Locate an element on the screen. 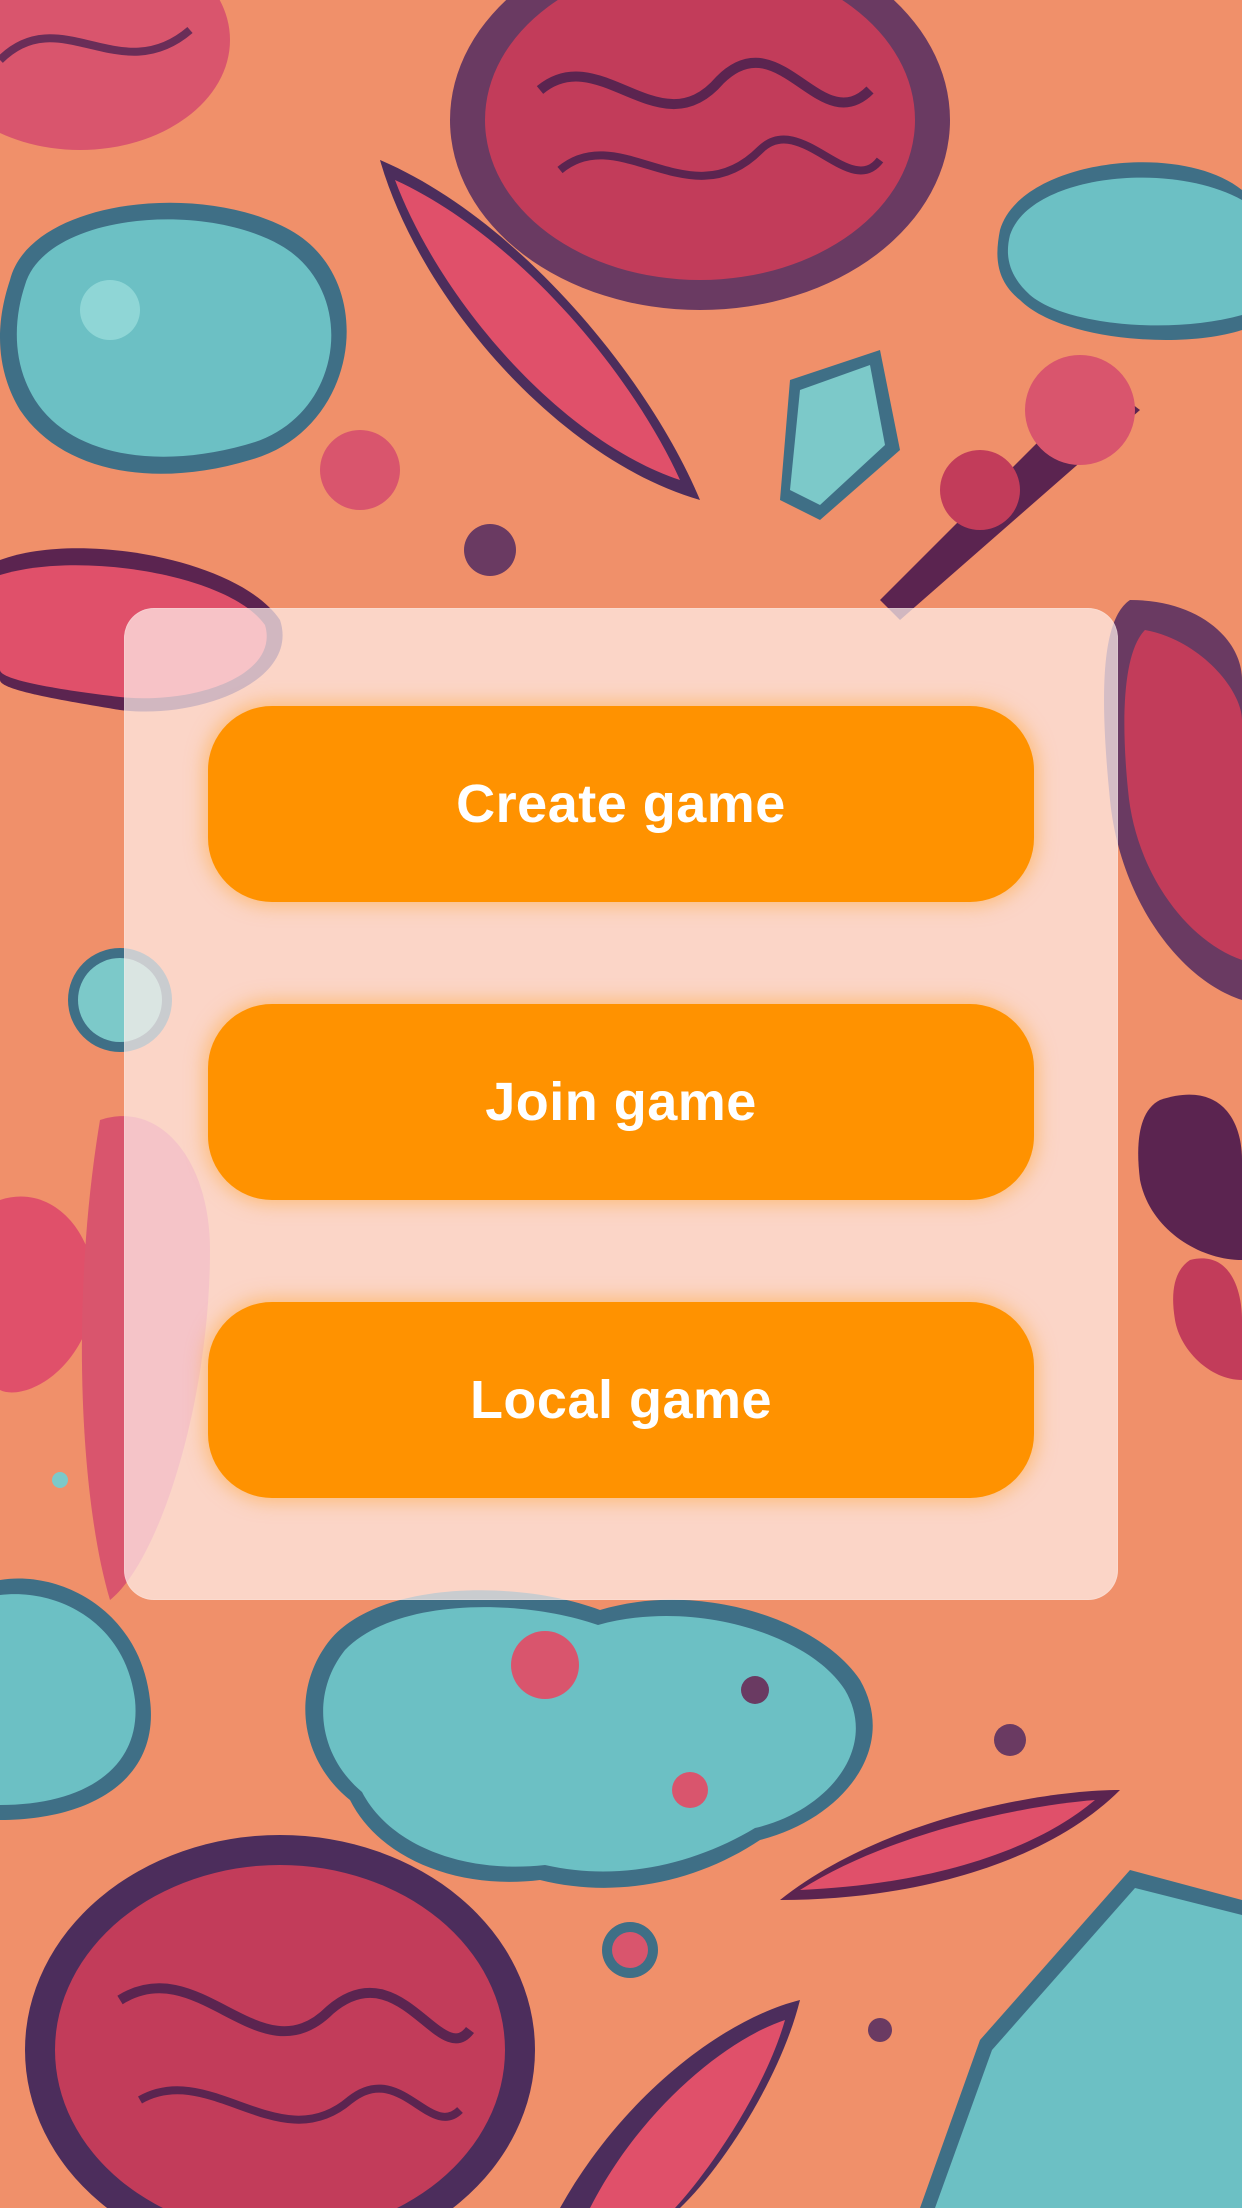 The width and height of the screenshot is (1242, 2208). local-game-button: Local game is located at coordinates (621, 1400).